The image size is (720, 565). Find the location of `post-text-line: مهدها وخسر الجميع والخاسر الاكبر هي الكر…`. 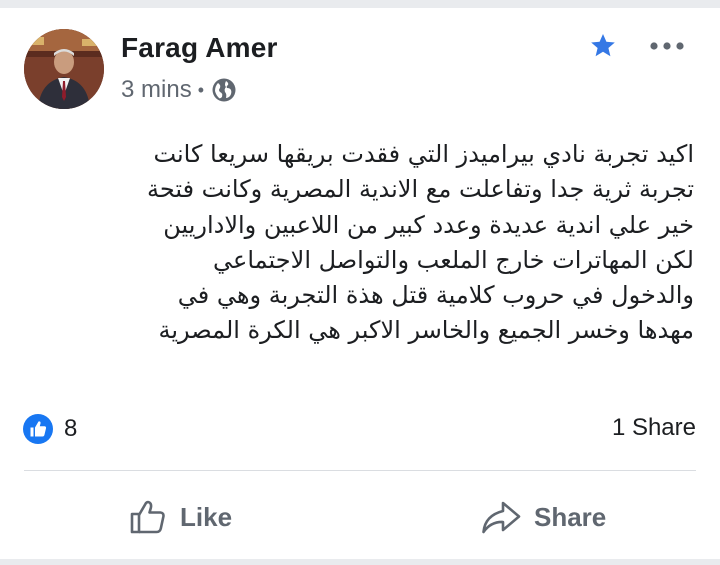

post-text-line: مهدها وخسر الجميع والخاسر الاكبر هي الكر… is located at coordinates (426, 330).